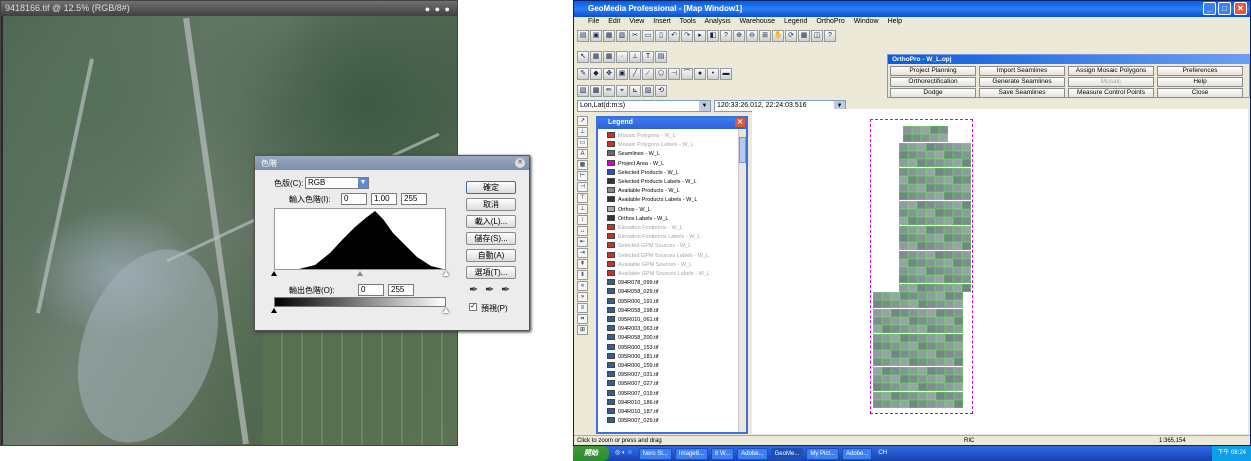 This screenshot has height=461, width=1251. Describe the element at coordinates (583, 74) in the screenshot. I see `edit-icon: ✎` at that location.